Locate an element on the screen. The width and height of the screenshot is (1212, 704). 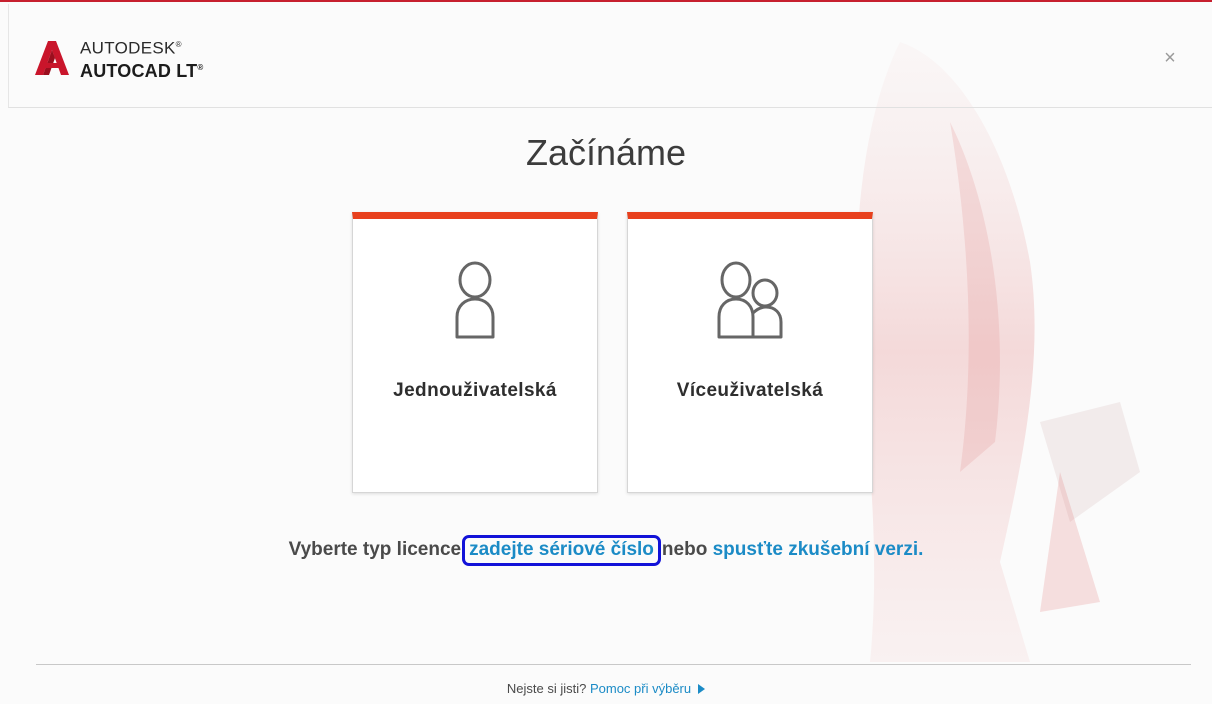
footer-divider is located at coordinates (613, 664).